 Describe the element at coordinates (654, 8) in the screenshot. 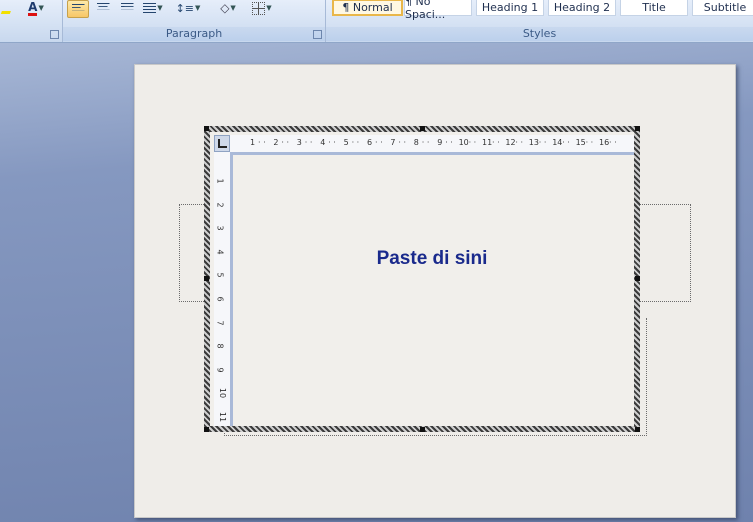

I see `style-title: Title` at that location.